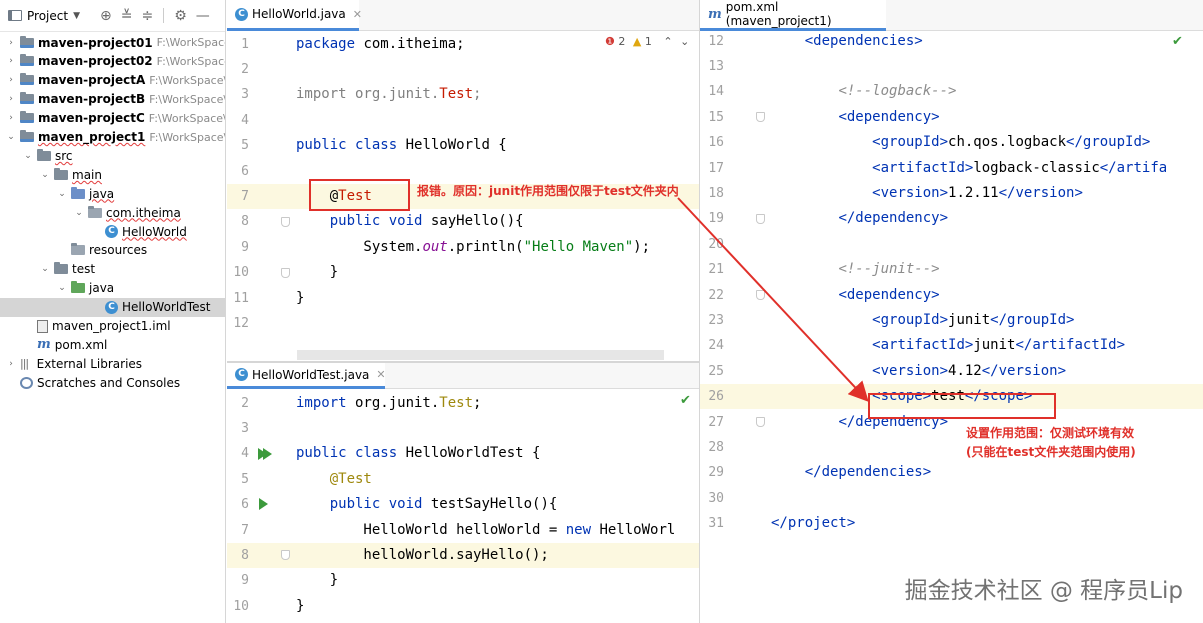 The height and width of the screenshot is (623, 1203). What do you see at coordinates (443, 504) in the screenshot?
I see `code-text: public void testSayHello(){` at bounding box center [443, 504].